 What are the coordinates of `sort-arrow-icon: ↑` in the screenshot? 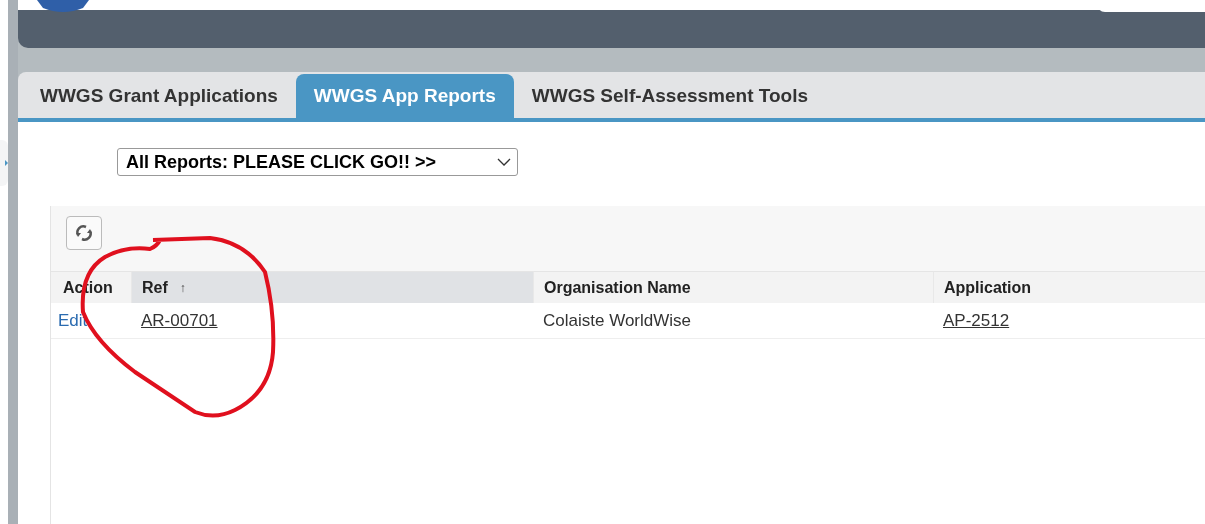 It's located at (182, 287).